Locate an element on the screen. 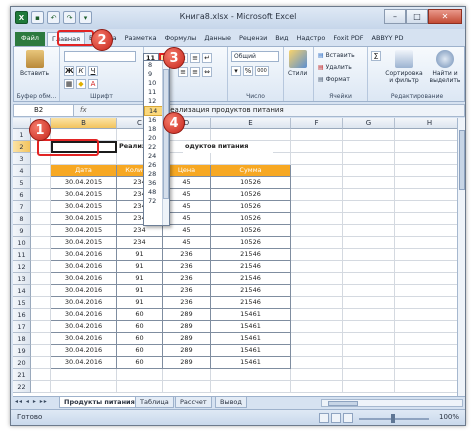 The height and width of the screenshot is (433, 474). column-header-b: B is located at coordinates (84, 123).